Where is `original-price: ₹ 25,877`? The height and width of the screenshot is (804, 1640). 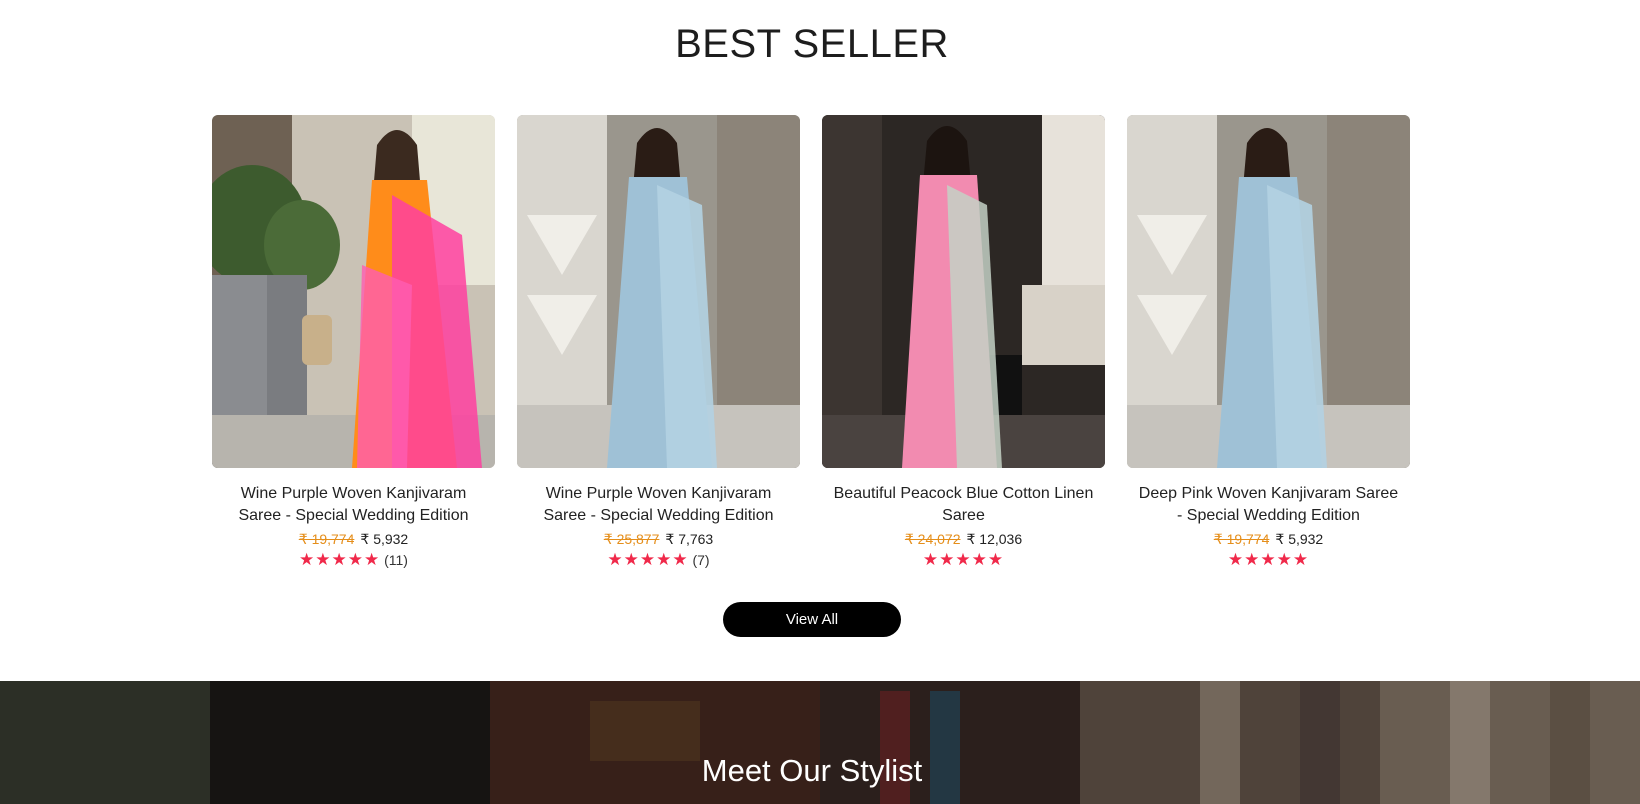
original-price: ₹ 25,877 is located at coordinates (631, 539).